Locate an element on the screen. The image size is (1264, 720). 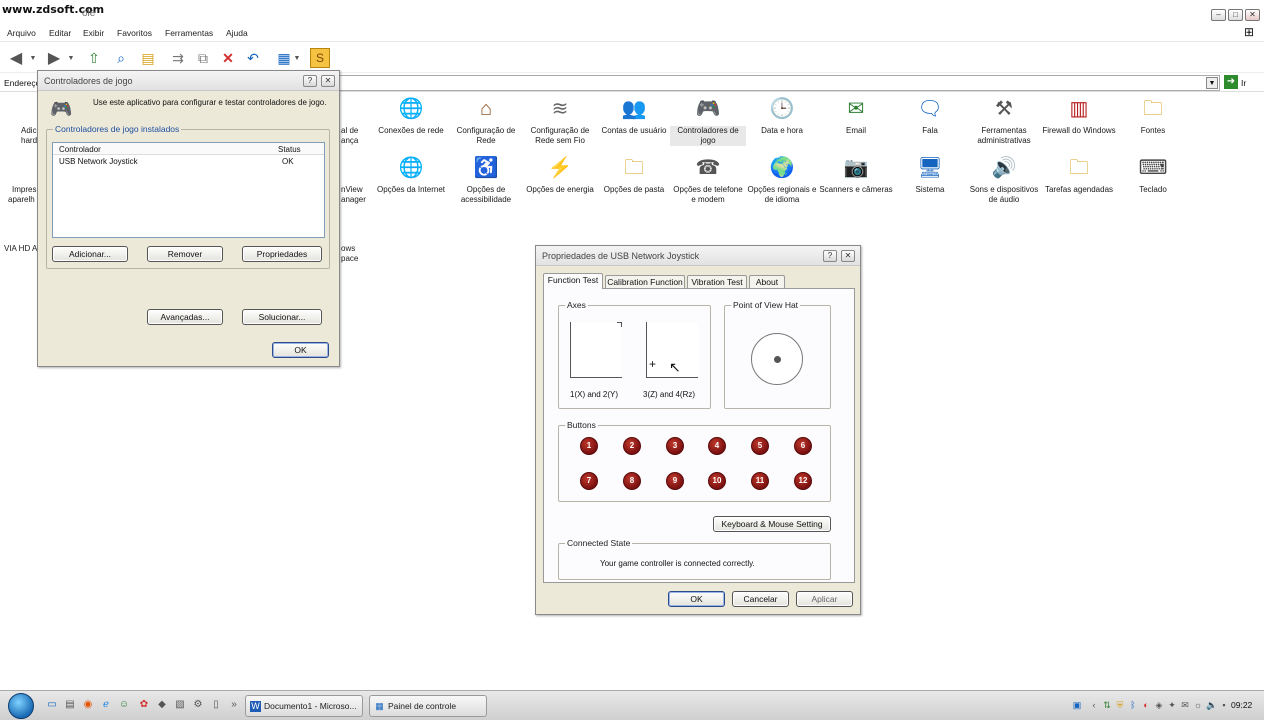
search-icon: ⌕ is located at coordinates (121, 58).